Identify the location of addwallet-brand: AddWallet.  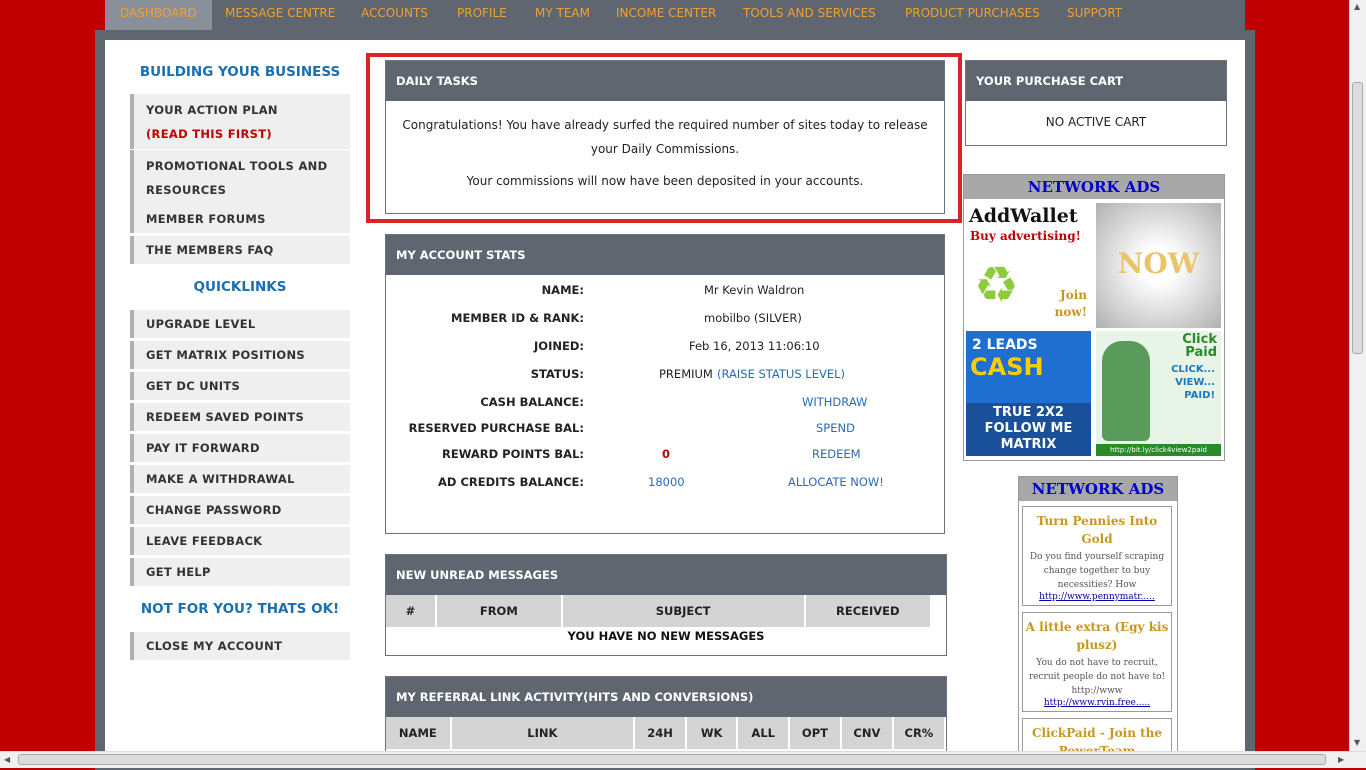
(1023, 216).